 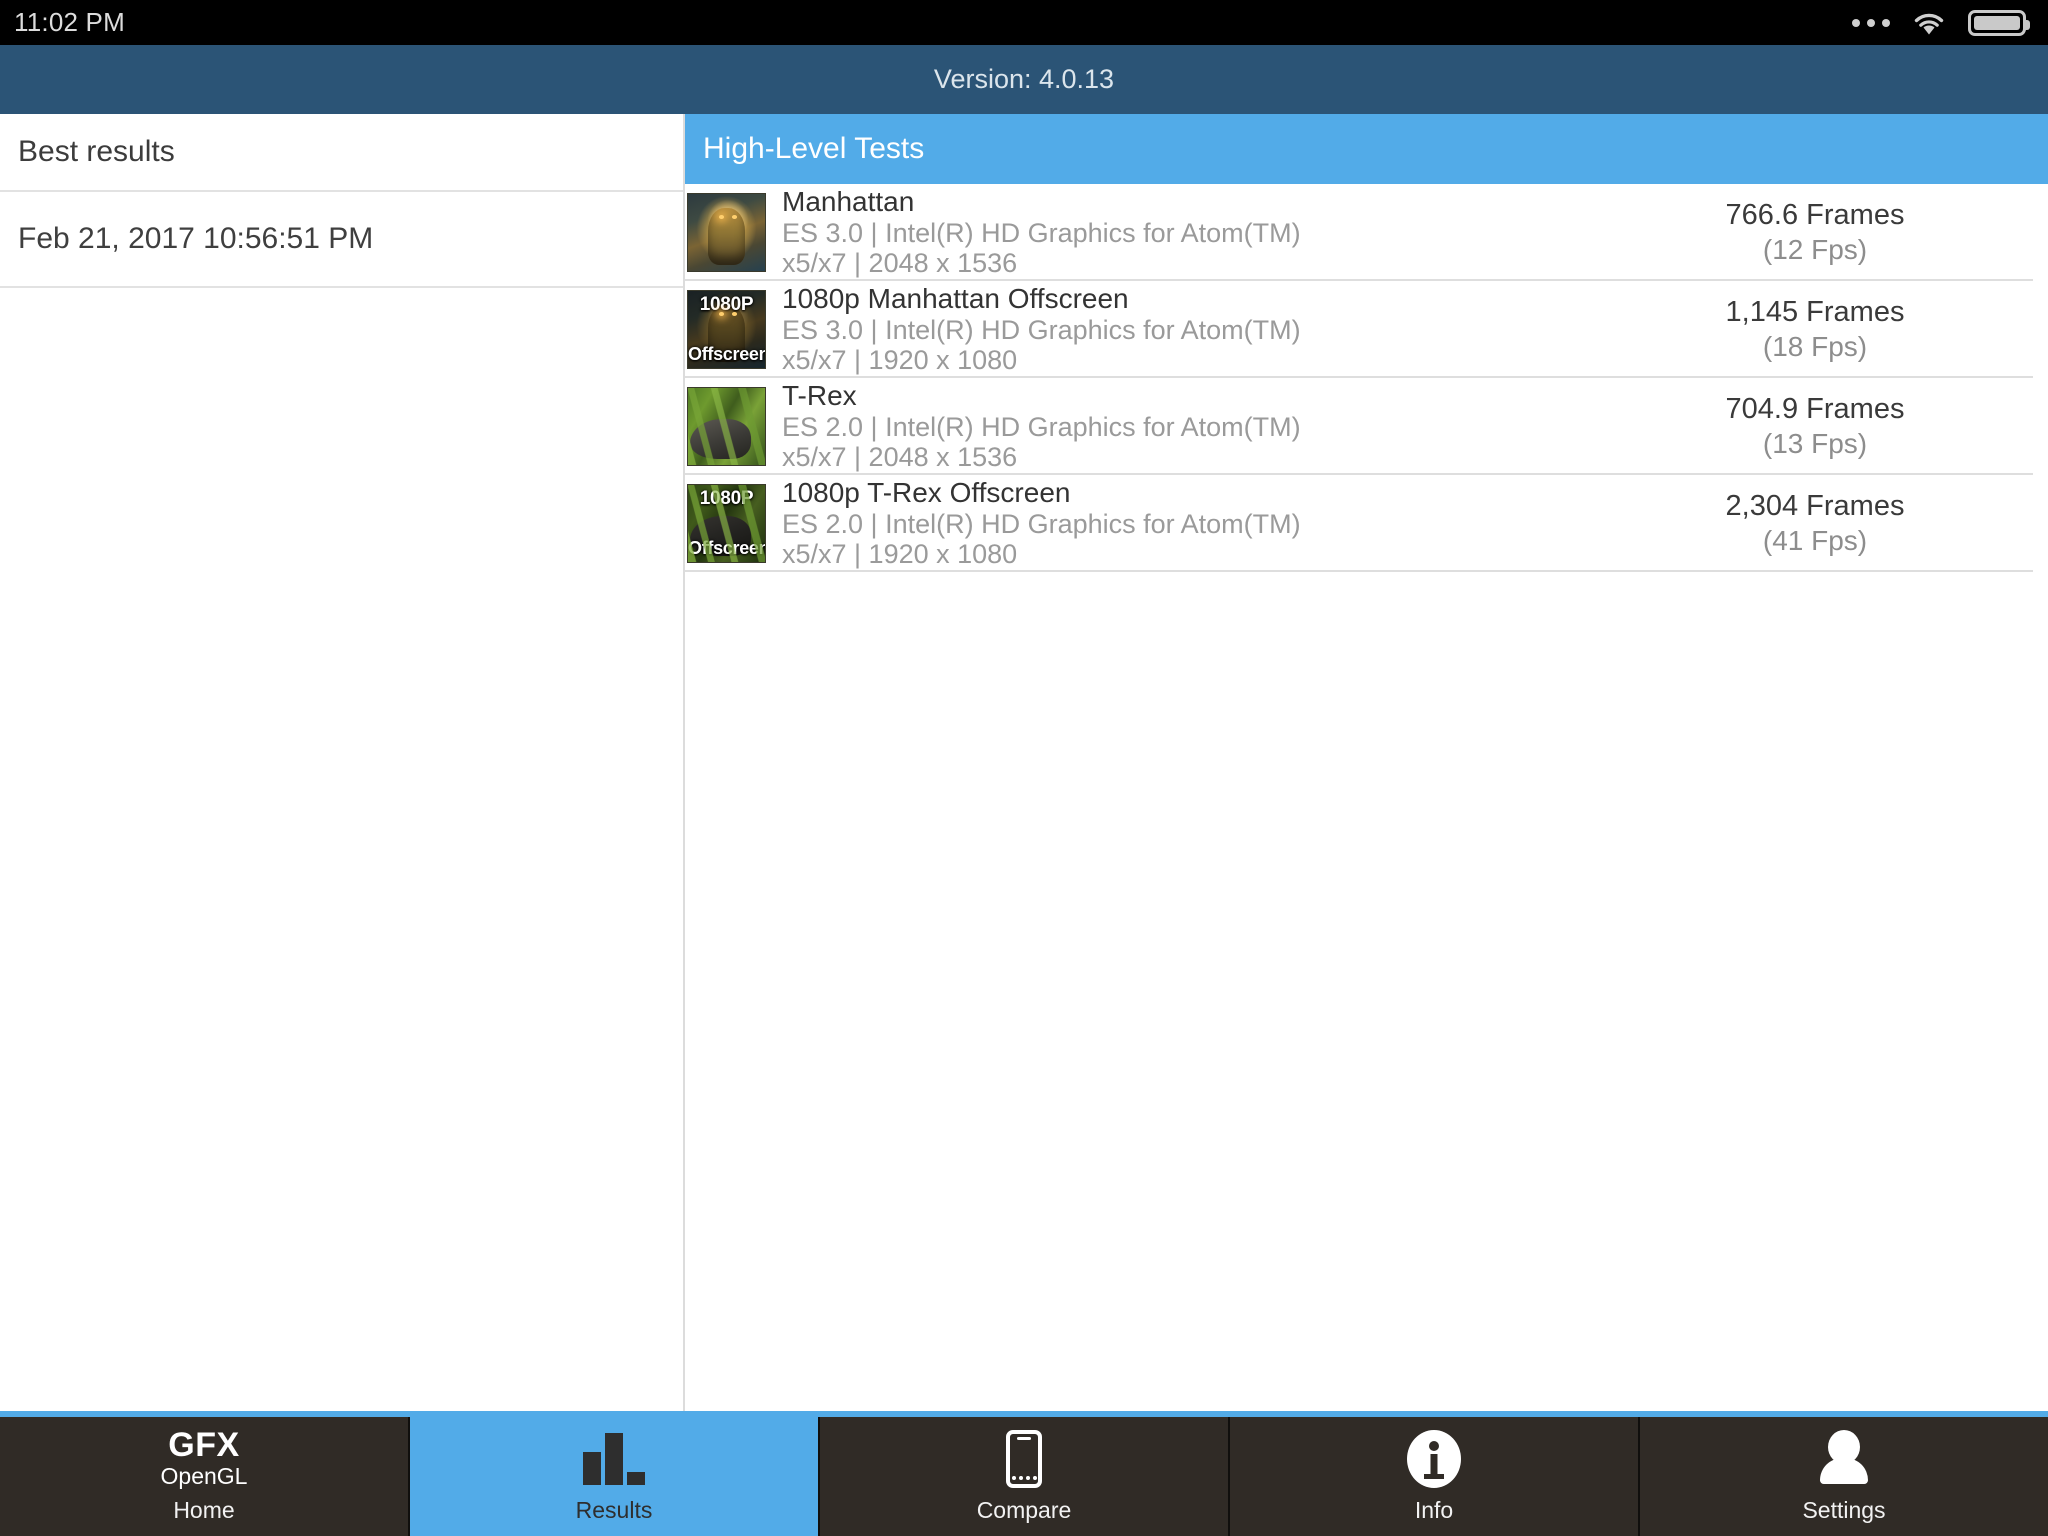 What do you see at coordinates (1815, 214) in the screenshot?
I see `score-frames: 766.6 Frames` at bounding box center [1815, 214].